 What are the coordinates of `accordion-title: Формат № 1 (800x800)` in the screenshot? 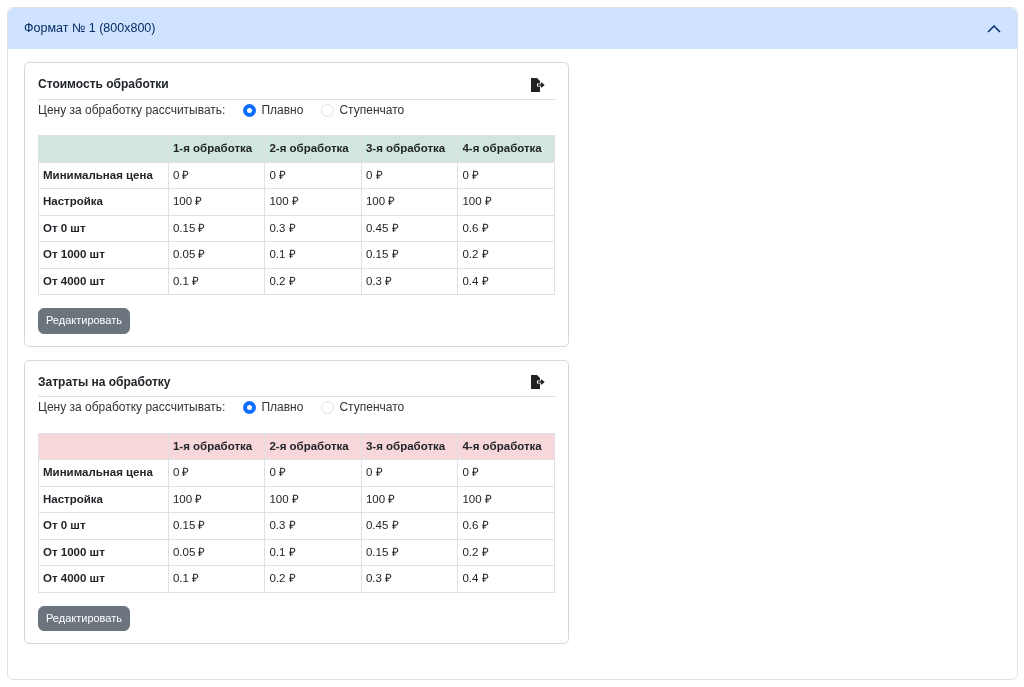 It's located at (90, 29).